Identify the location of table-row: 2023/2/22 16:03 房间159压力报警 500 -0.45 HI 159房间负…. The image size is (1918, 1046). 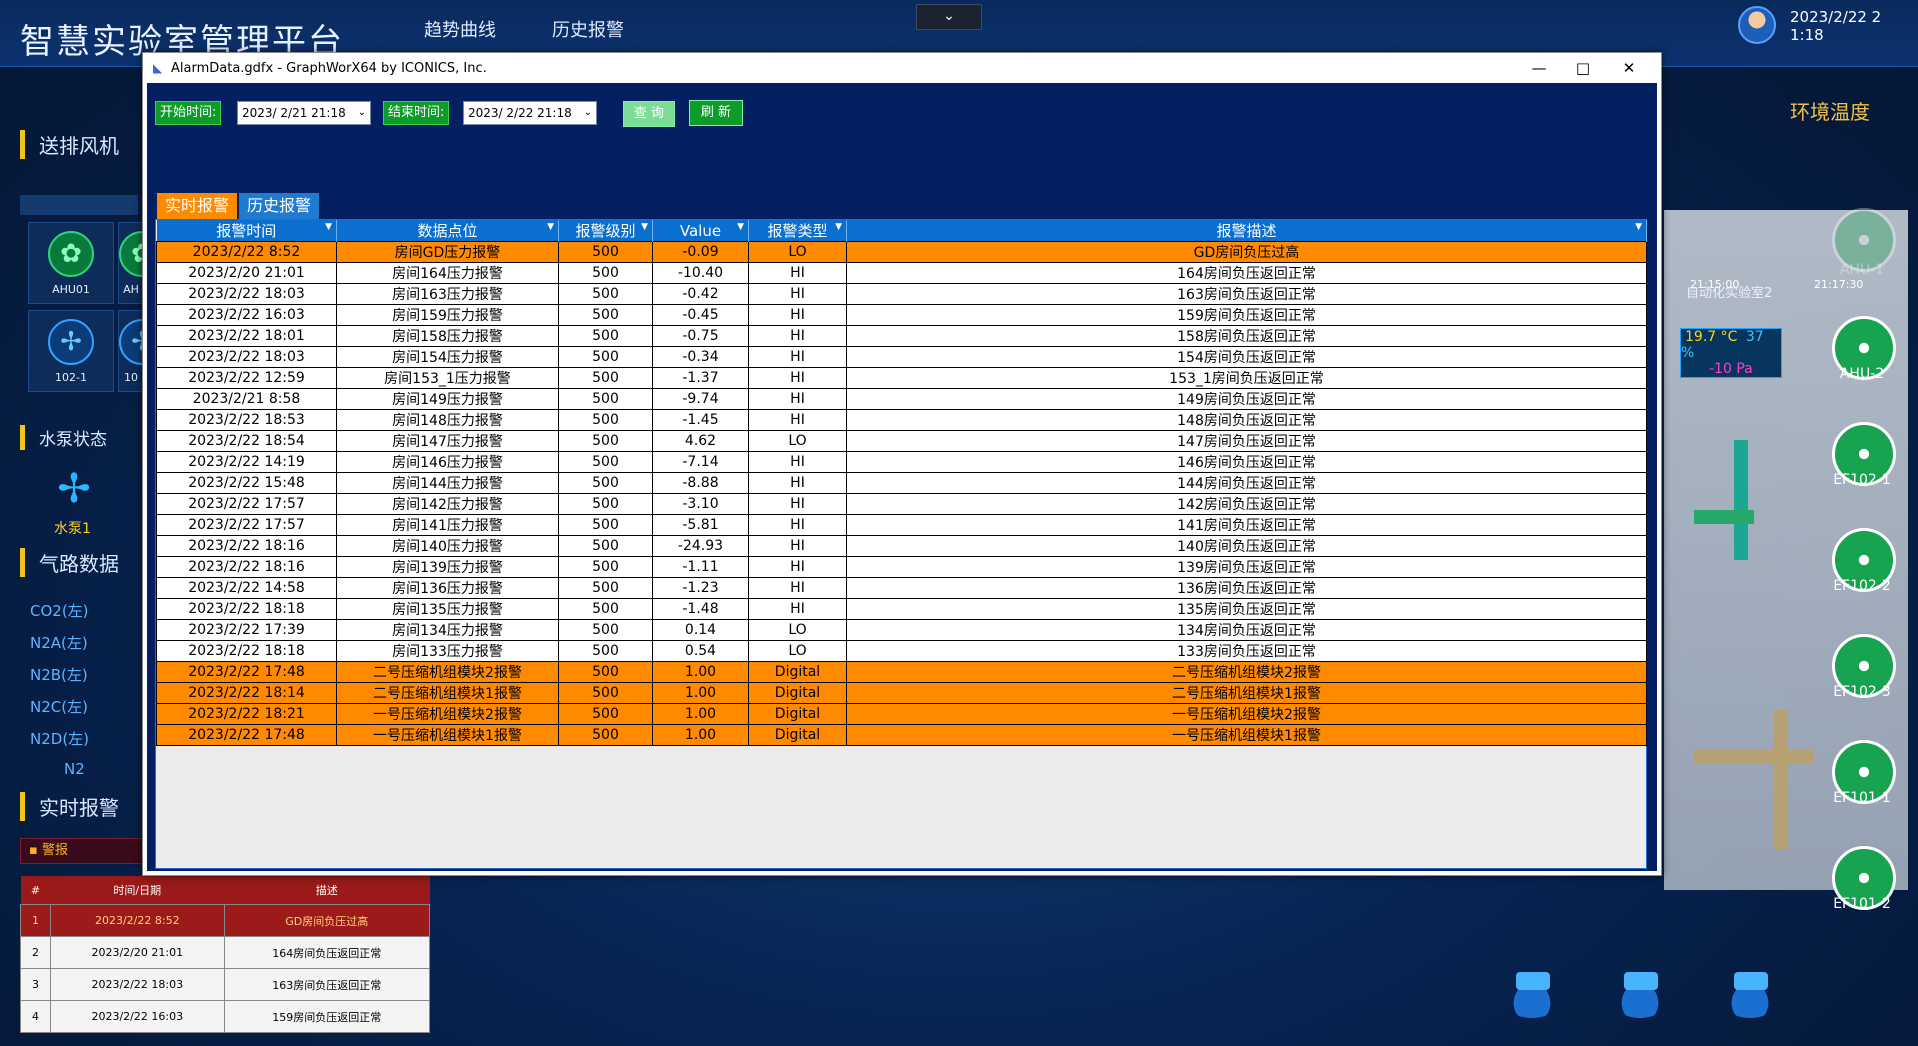
(901, 315).